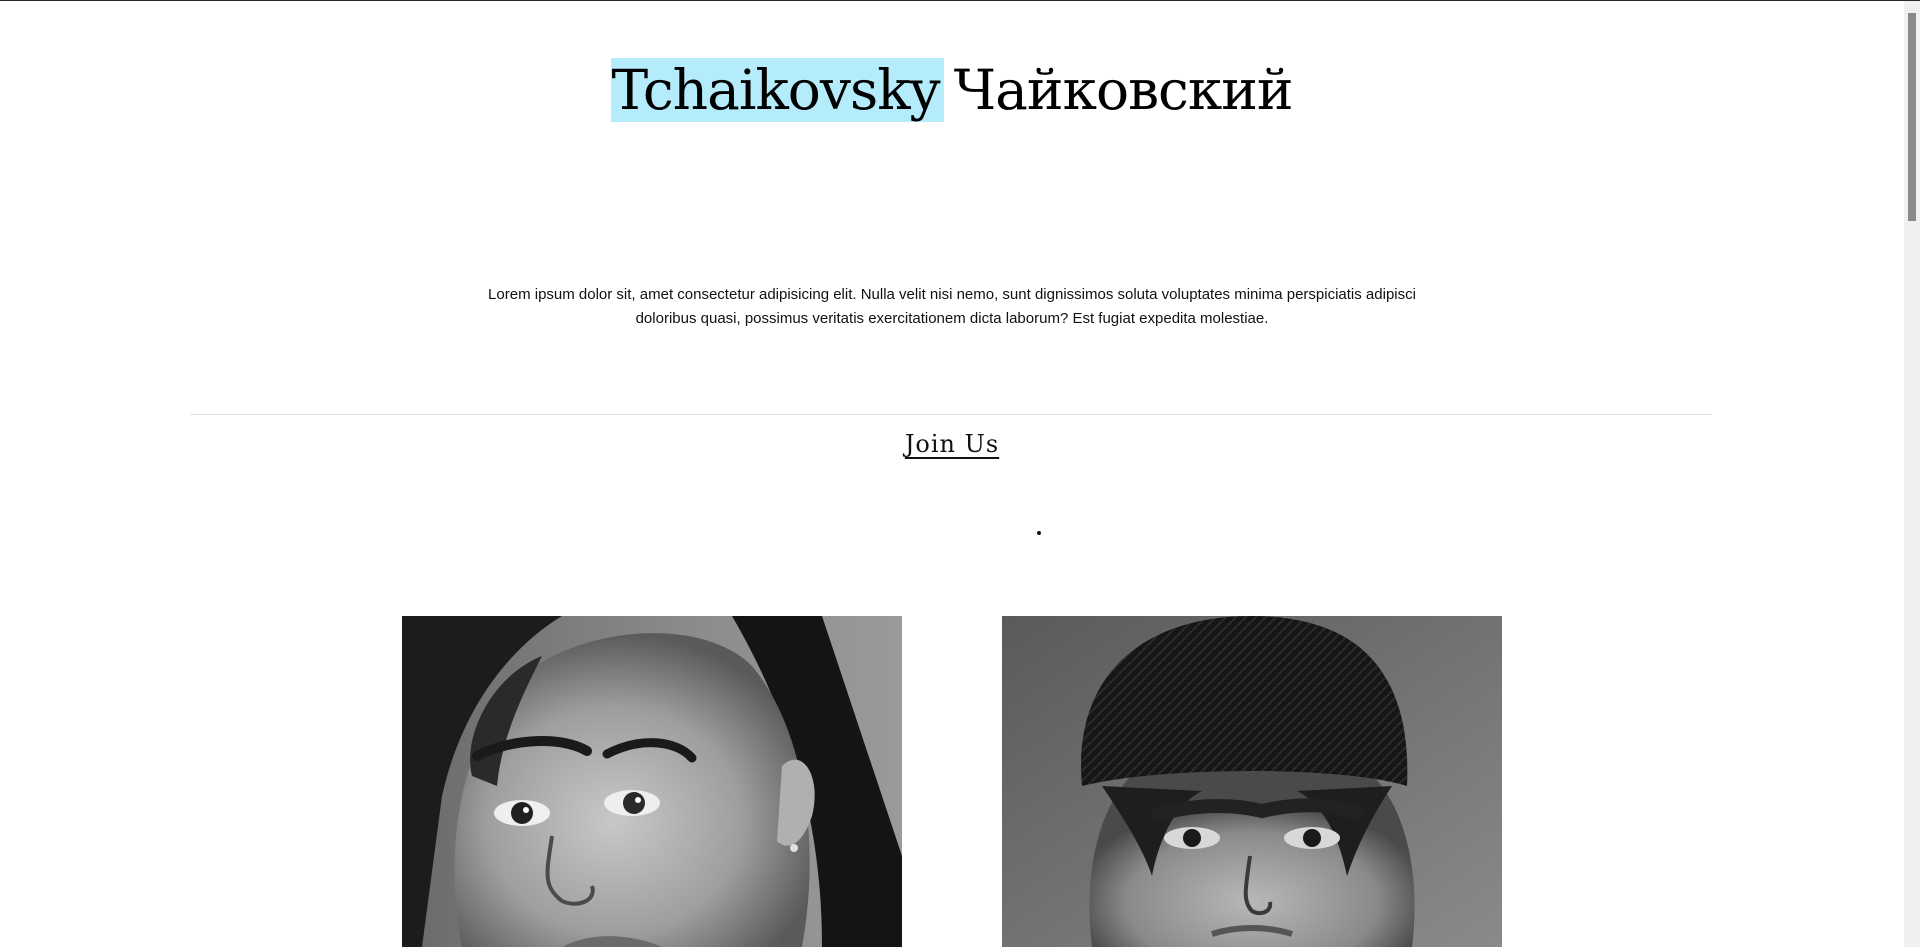 The width and height of the screenshot is (1920, 947). I want to click on join-us-link: Join Us, so click(952, 444).